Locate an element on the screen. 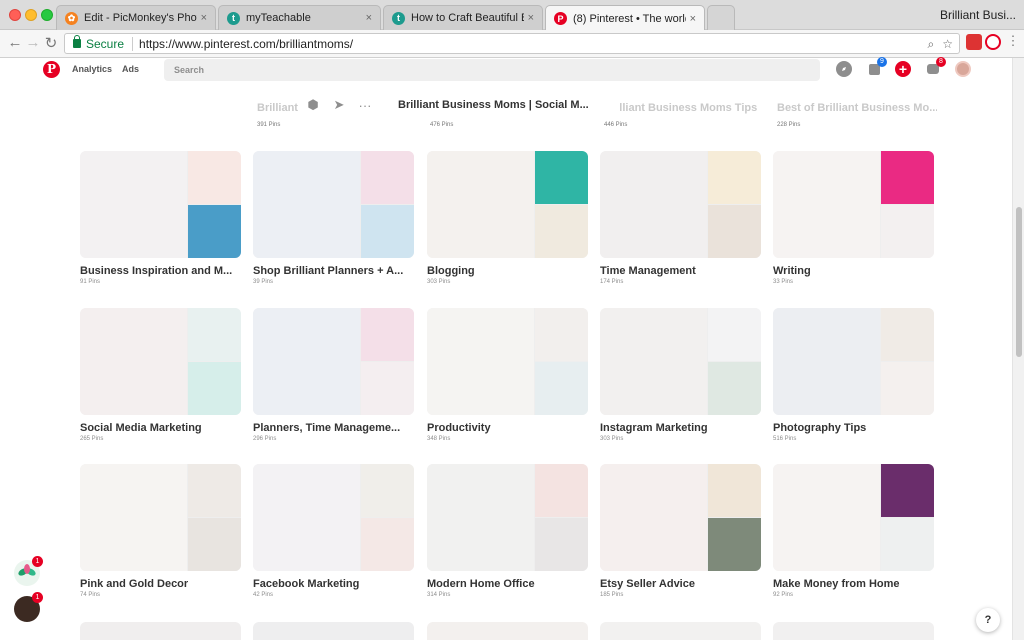 The width and height of the screenshot is (1024, 640). board-card: Facebook Marketing 42 Pins is located at coordinates (333, 531).